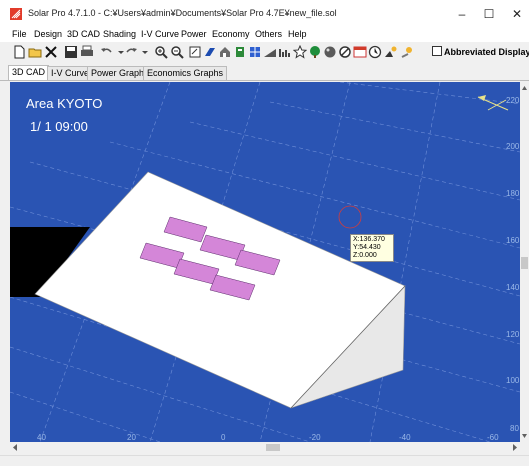 This screenshot has height=466, width=529. I want to click on redo-icon, so click(131, 52).